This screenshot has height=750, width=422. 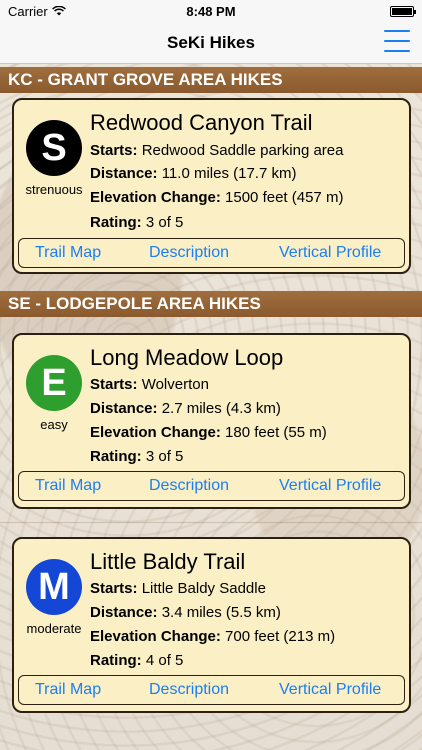 I want to click on starts-row: Starts: Little Baldy Saddle, so click(x=178, y=588).